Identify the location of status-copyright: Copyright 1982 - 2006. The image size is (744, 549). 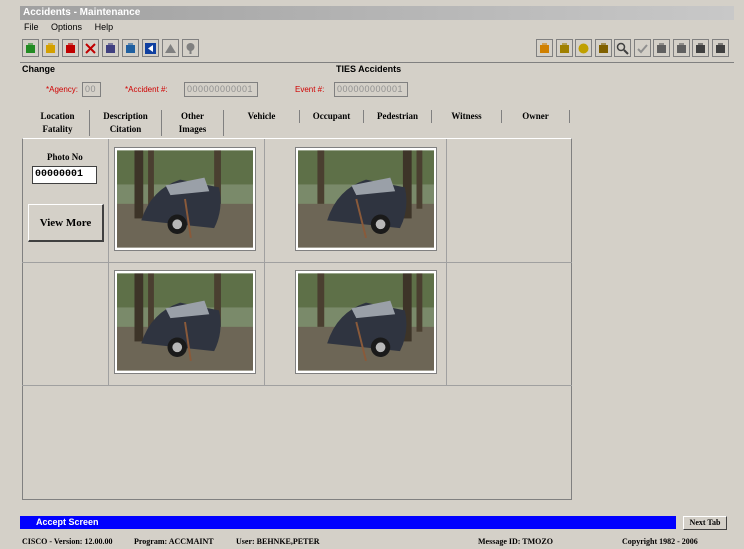
(660, 541).